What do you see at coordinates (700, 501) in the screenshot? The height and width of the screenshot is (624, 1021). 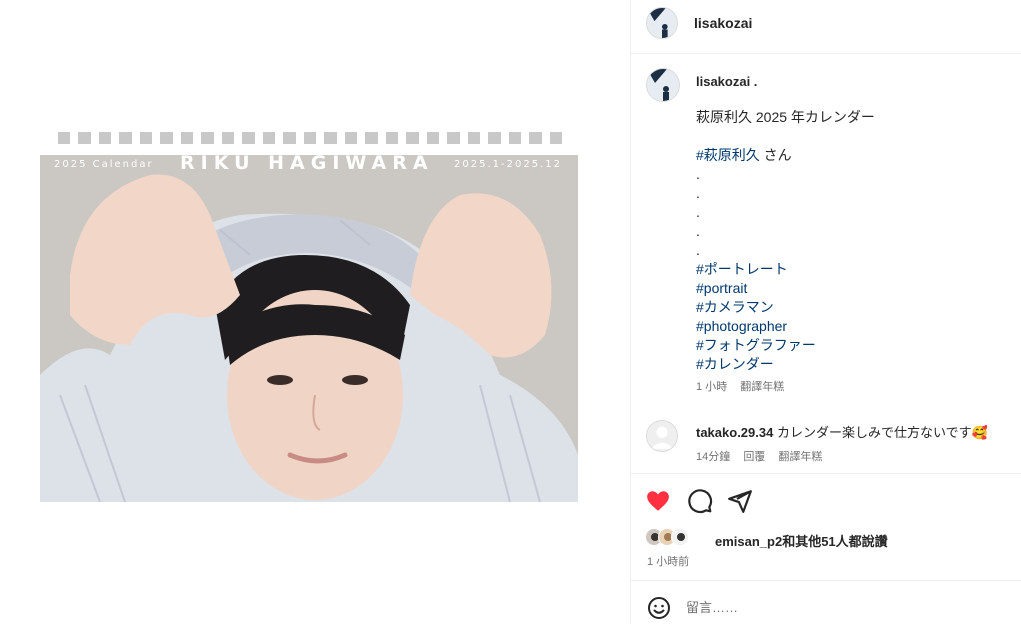 I see `comment-icon` at bounding box center [700, 501].